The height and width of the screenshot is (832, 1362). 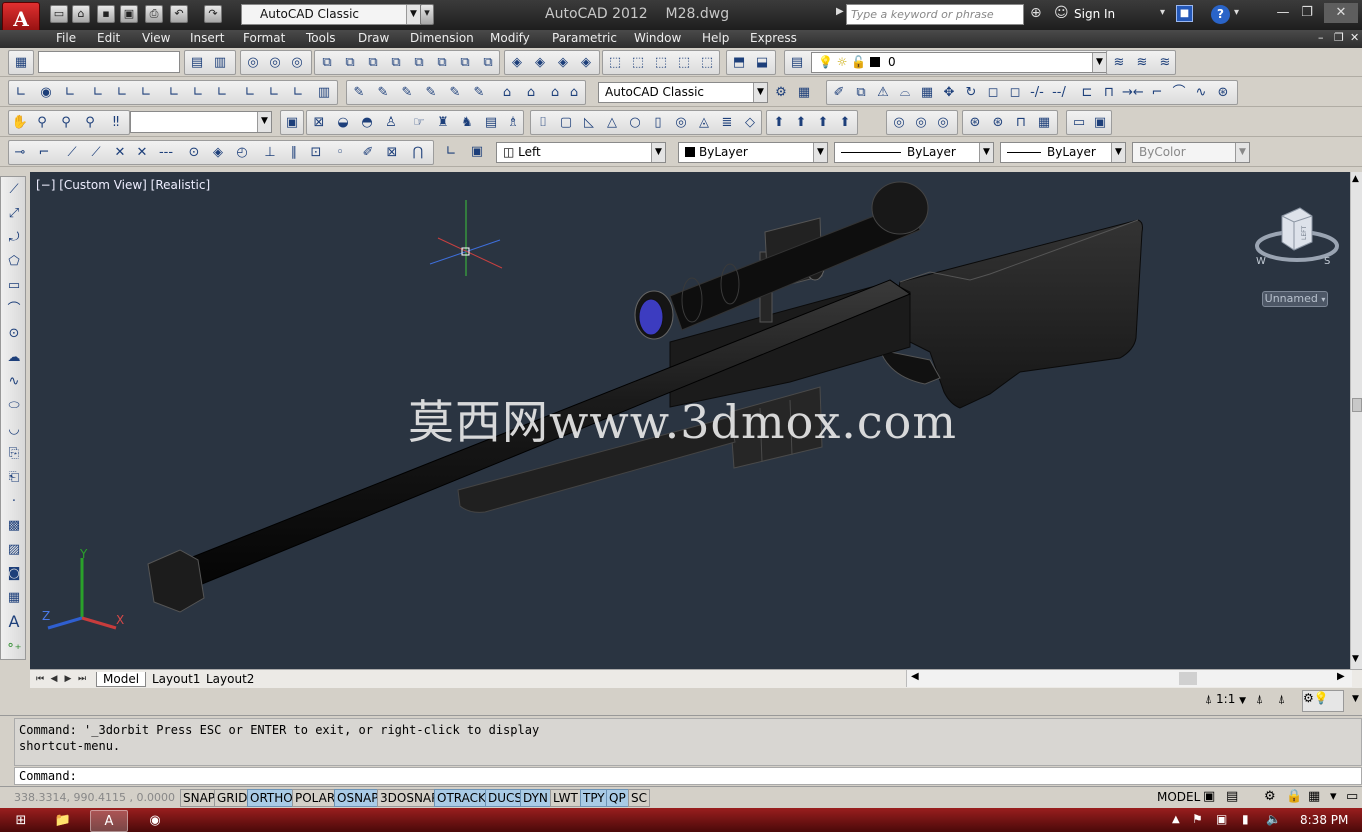 I want to click on ucs-world-icon: ◉, so click(x=46, y=93).